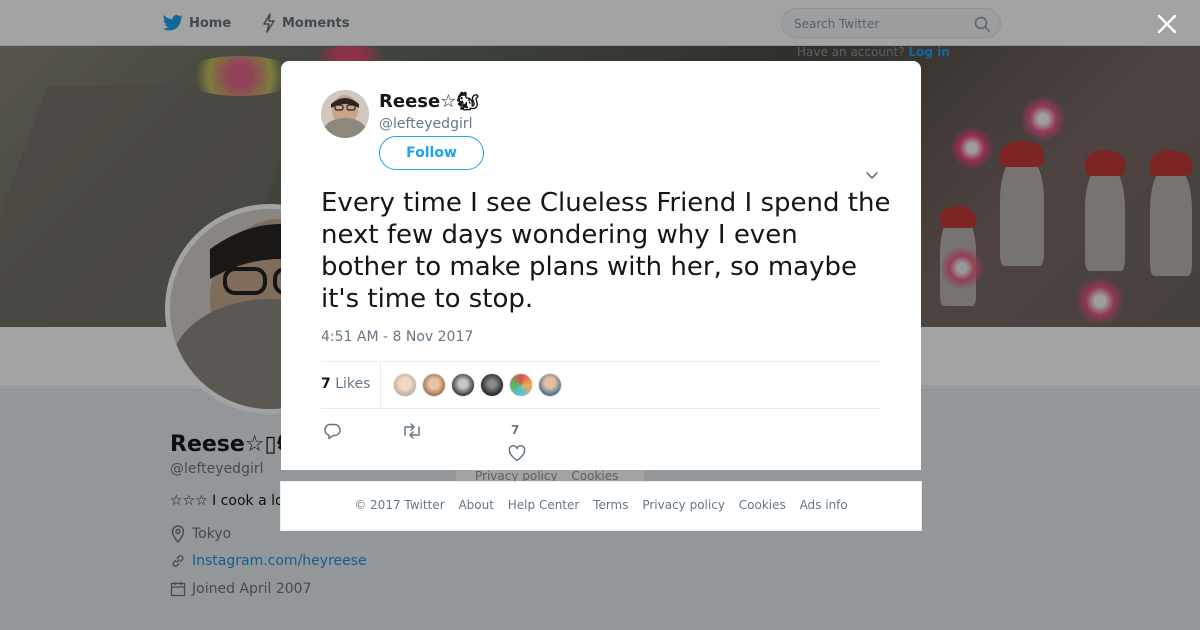 The image size is (1200, 630). Describe the element at coordinates (824, 505) in the screenshot. I see `footer-link-ads-info: Ads info` at that location.